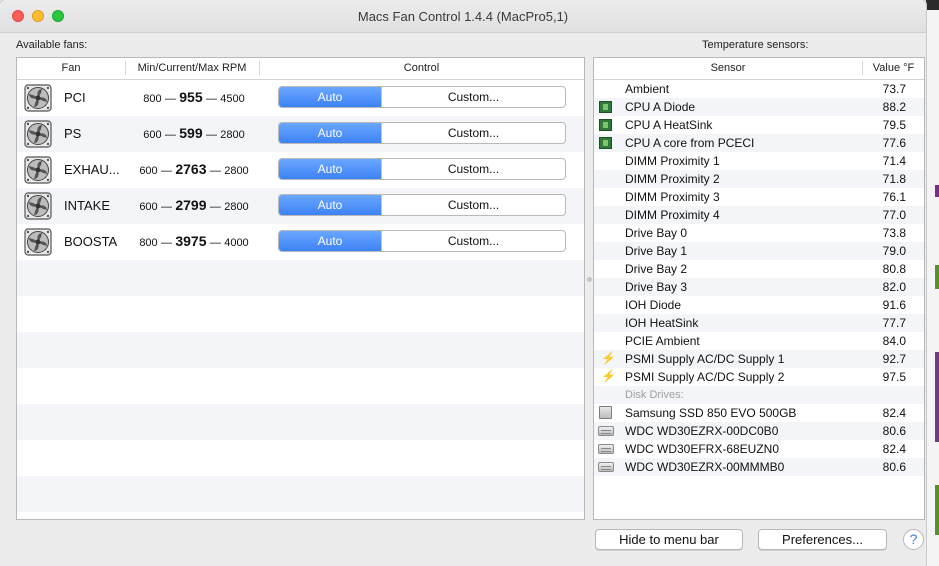 This screenshot has width=939, height=566. I want to click on split-view-divider-handle, so click(589, 279).